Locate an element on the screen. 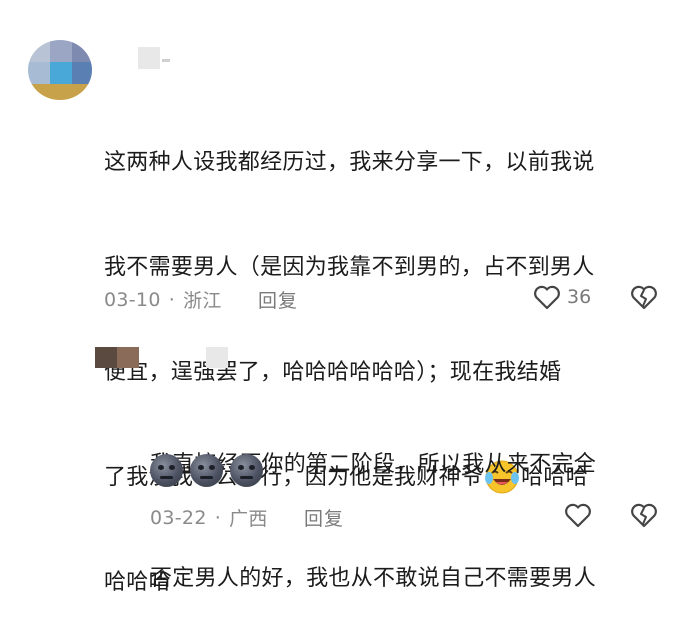 The image size is (690, 636). comment-line: 否定男人的好，我也从不敢说自己不需要男人 is located at coordinates (373, 578).